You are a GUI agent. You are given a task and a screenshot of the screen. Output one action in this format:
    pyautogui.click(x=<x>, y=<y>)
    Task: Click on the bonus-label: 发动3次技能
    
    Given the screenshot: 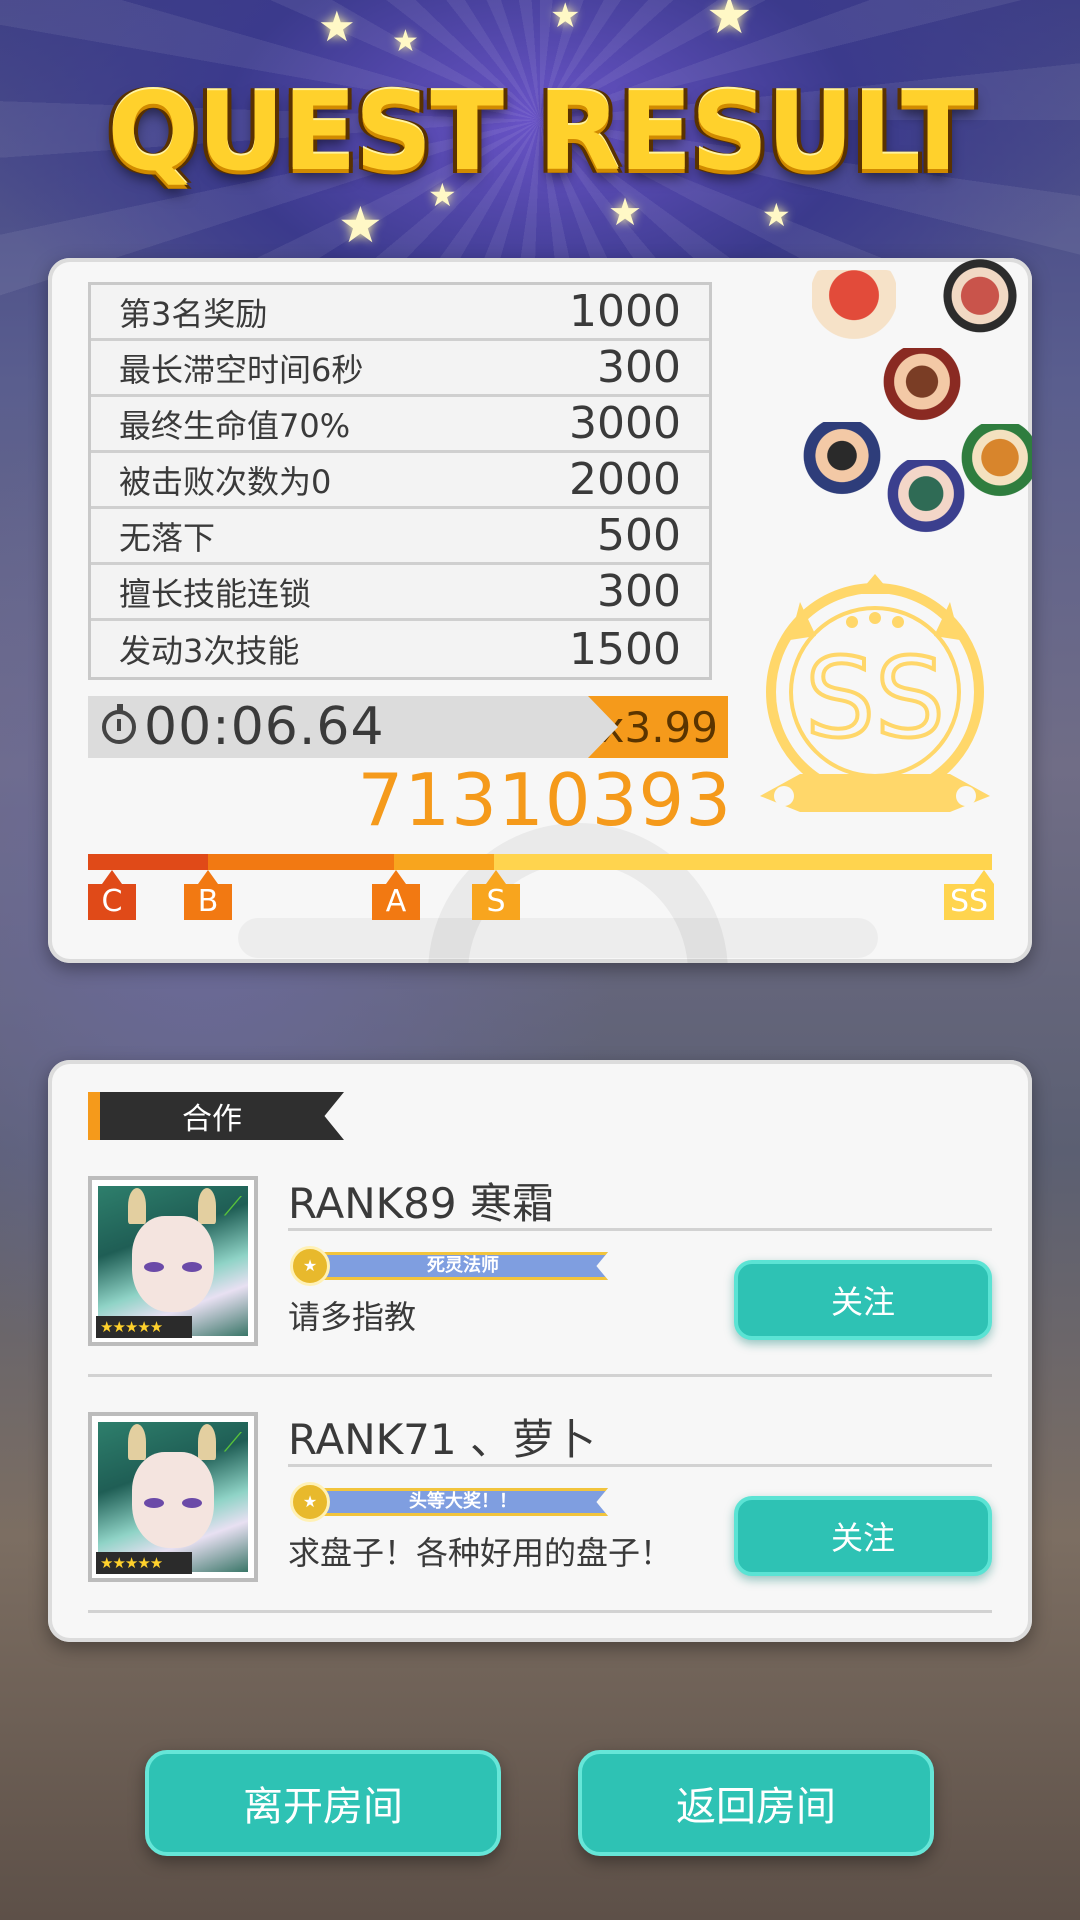 What is the action you would take?
    pyautogui.click(x=209, y=651)
    